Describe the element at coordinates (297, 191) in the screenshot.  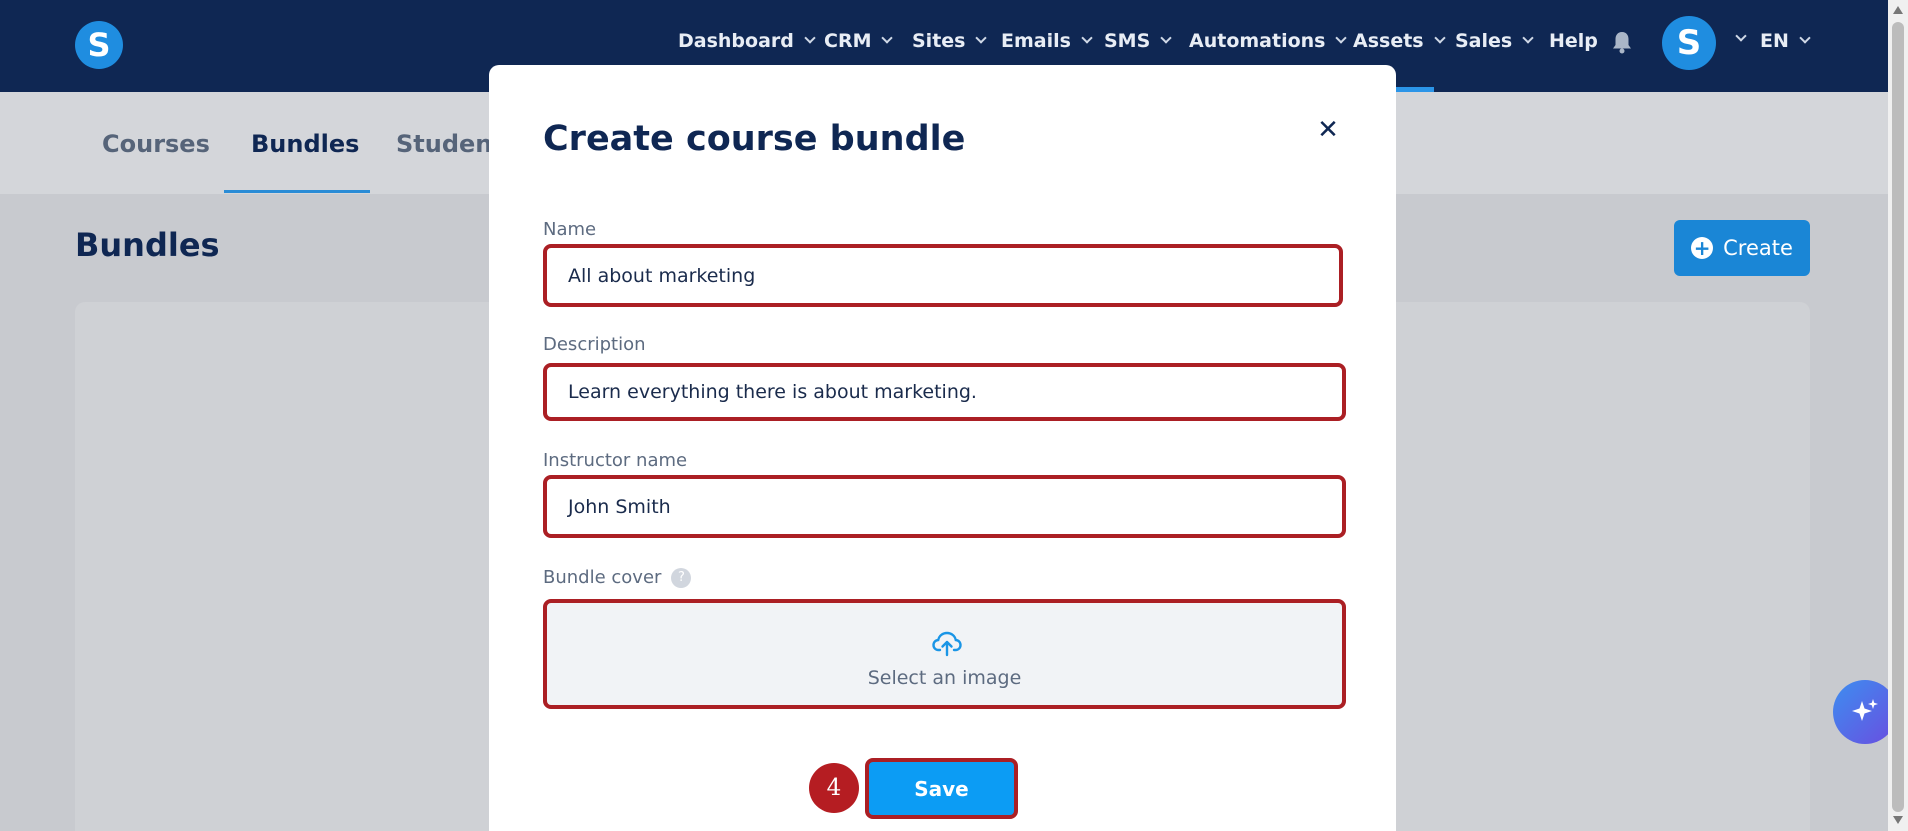
I see `active-tab-indicator` at that location.